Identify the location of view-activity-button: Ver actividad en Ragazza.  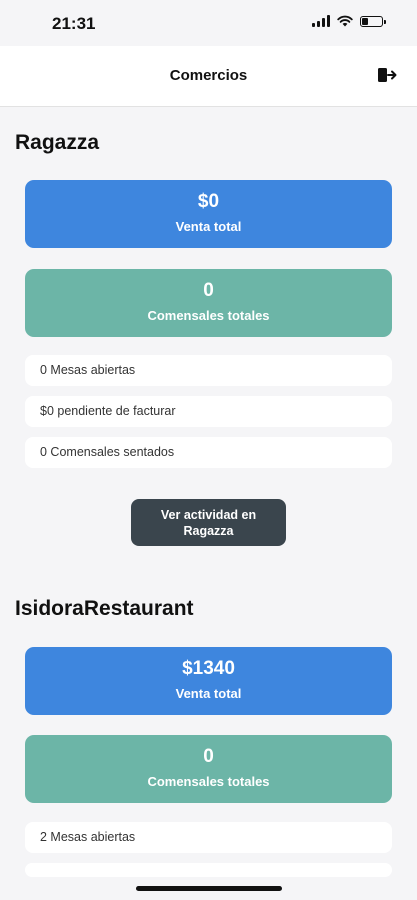
(208, 522).